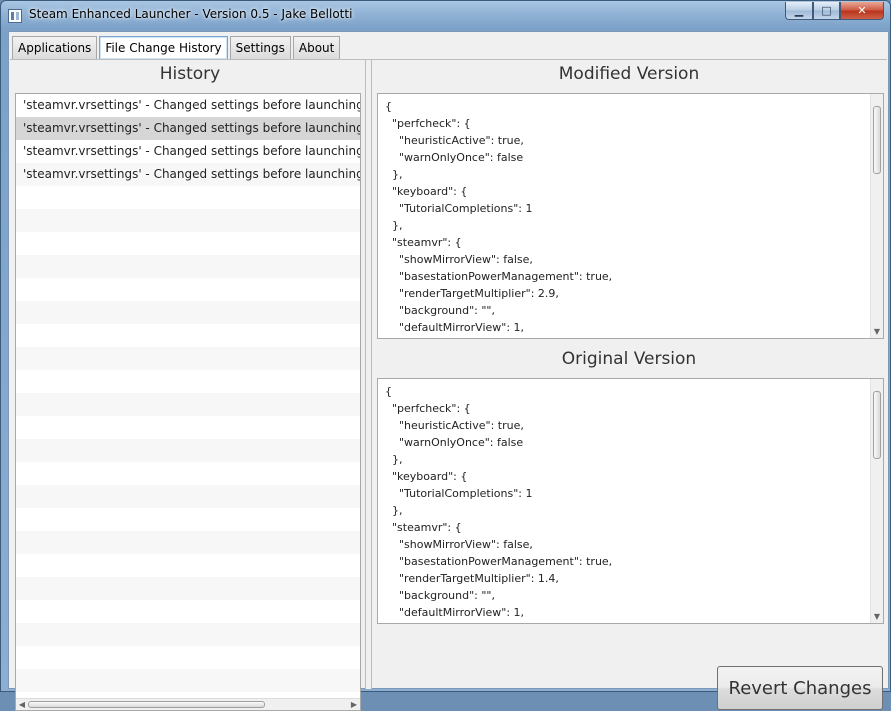 The width and height of the screenshot is (891, 711). I want to click on minimize-button: ▁, so click(799, 11).